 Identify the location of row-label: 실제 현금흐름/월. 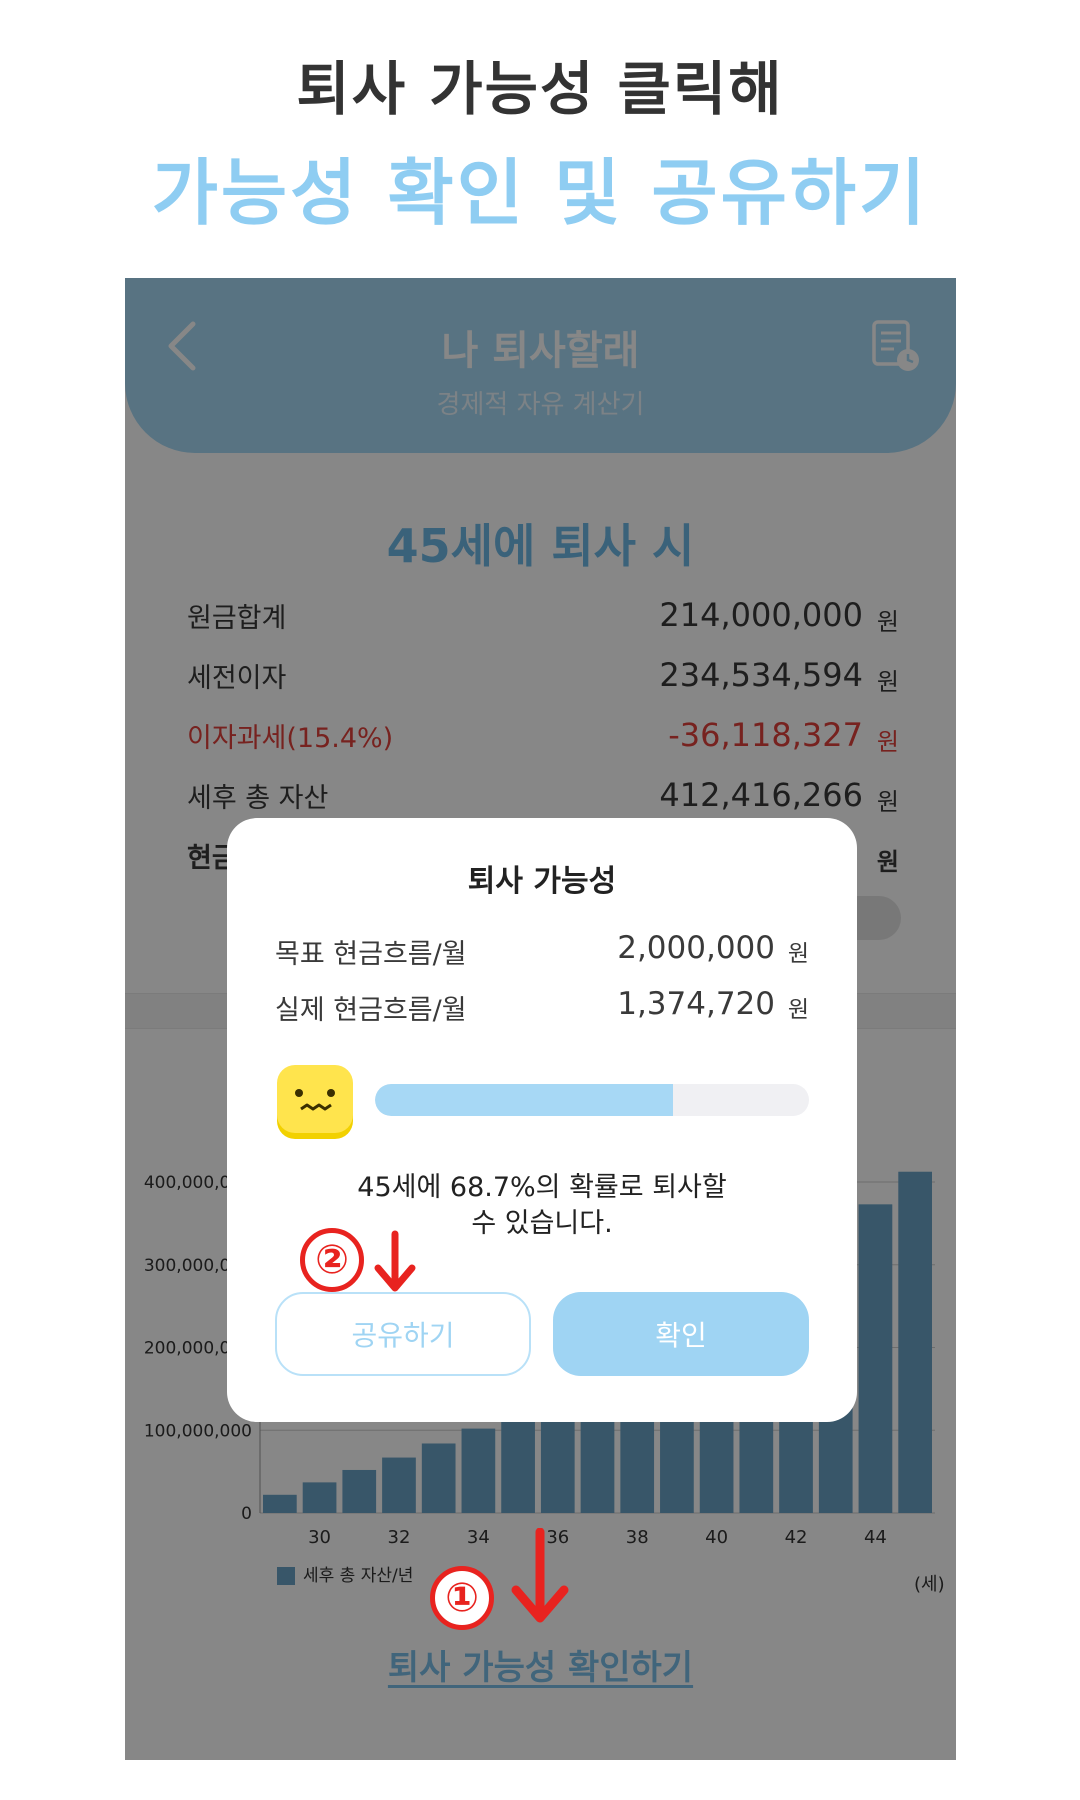
(371, 1010).